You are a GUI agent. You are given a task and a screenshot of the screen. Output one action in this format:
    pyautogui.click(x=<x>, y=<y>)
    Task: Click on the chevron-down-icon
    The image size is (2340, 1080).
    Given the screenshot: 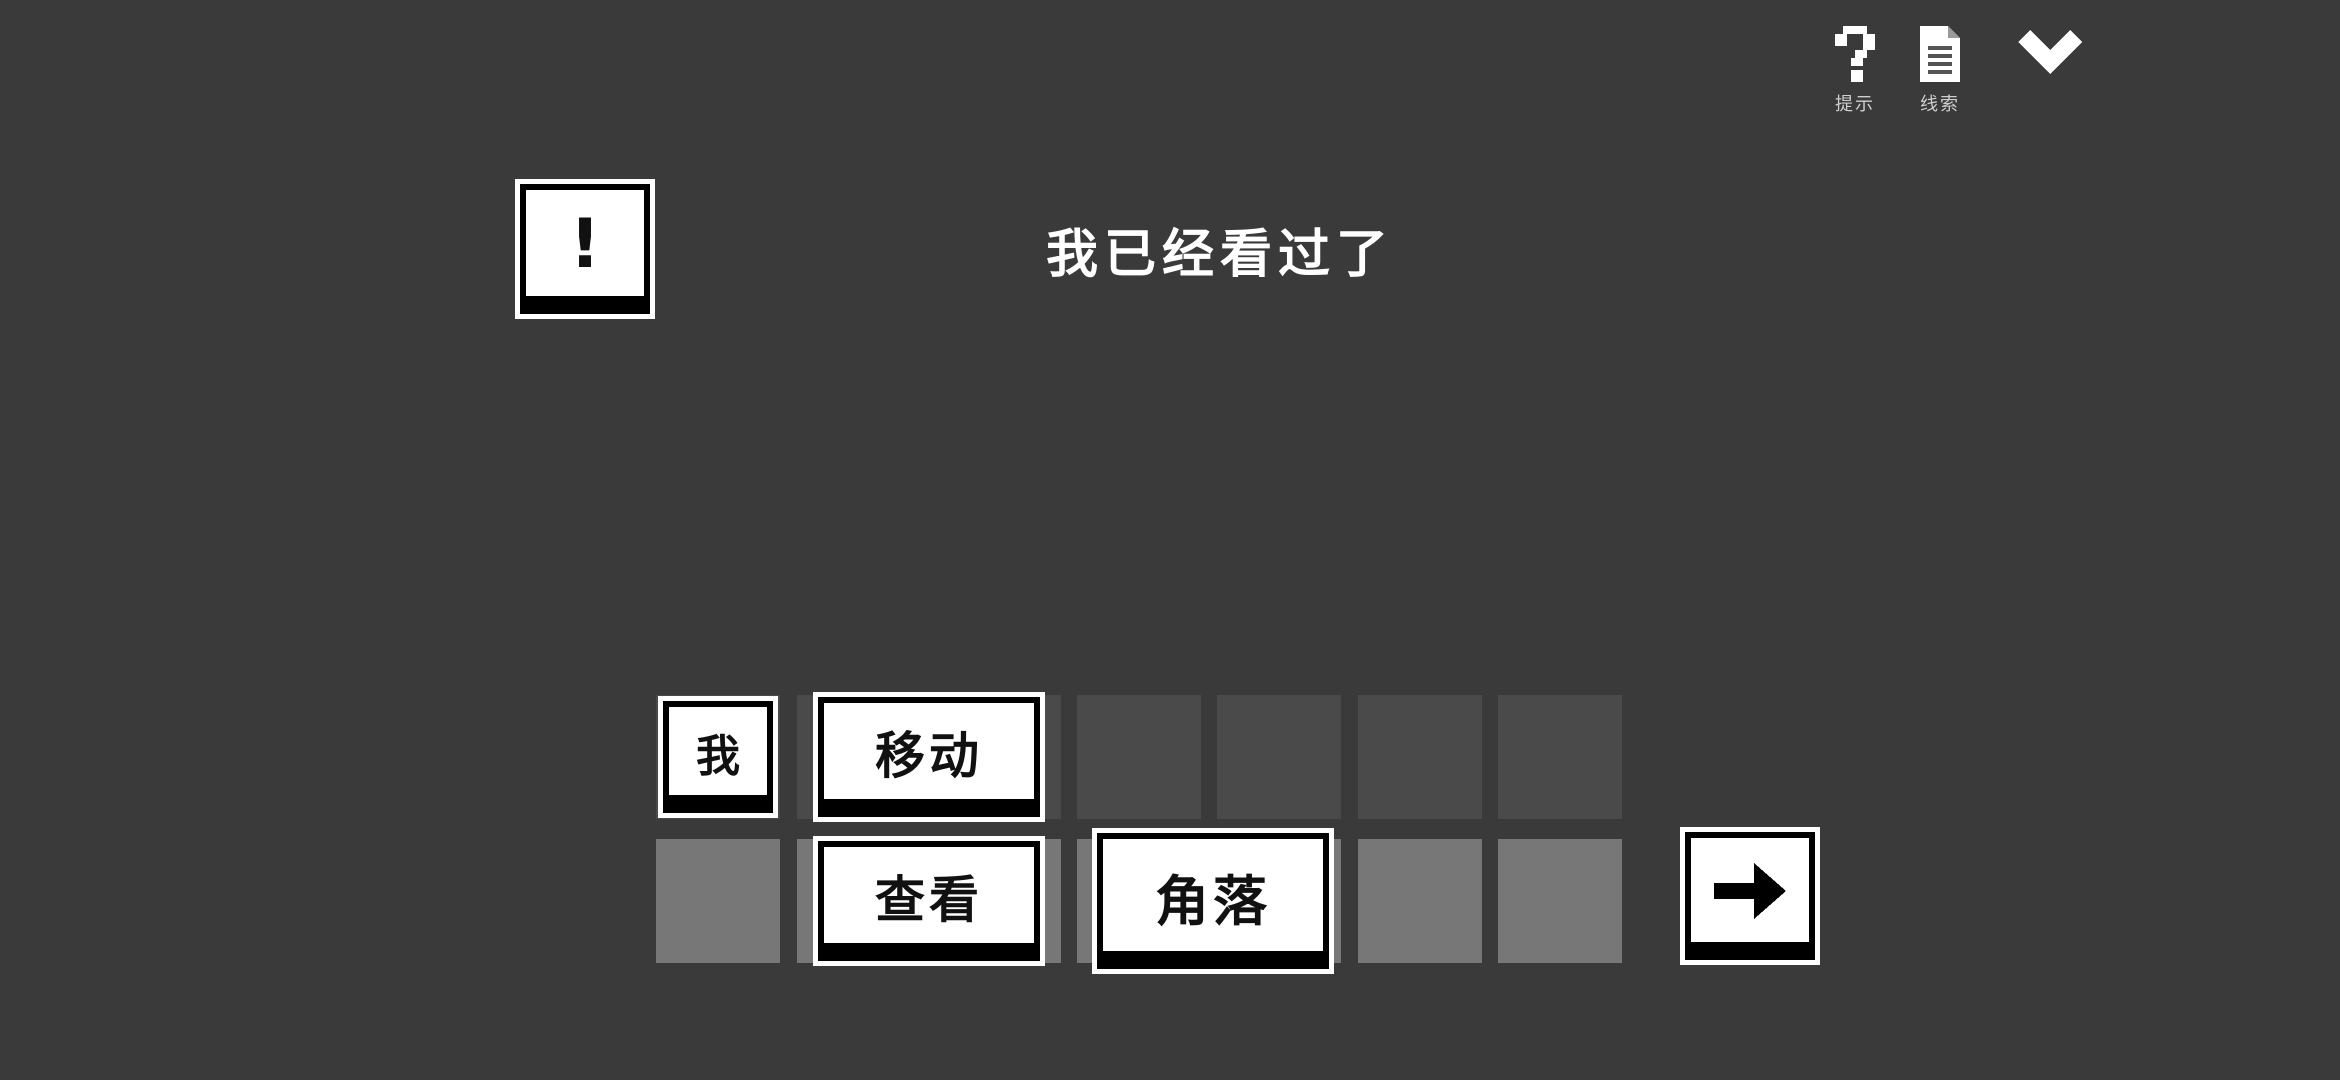 What is the action you would take?
    pyautogui.click(x=2050, y=52)
    